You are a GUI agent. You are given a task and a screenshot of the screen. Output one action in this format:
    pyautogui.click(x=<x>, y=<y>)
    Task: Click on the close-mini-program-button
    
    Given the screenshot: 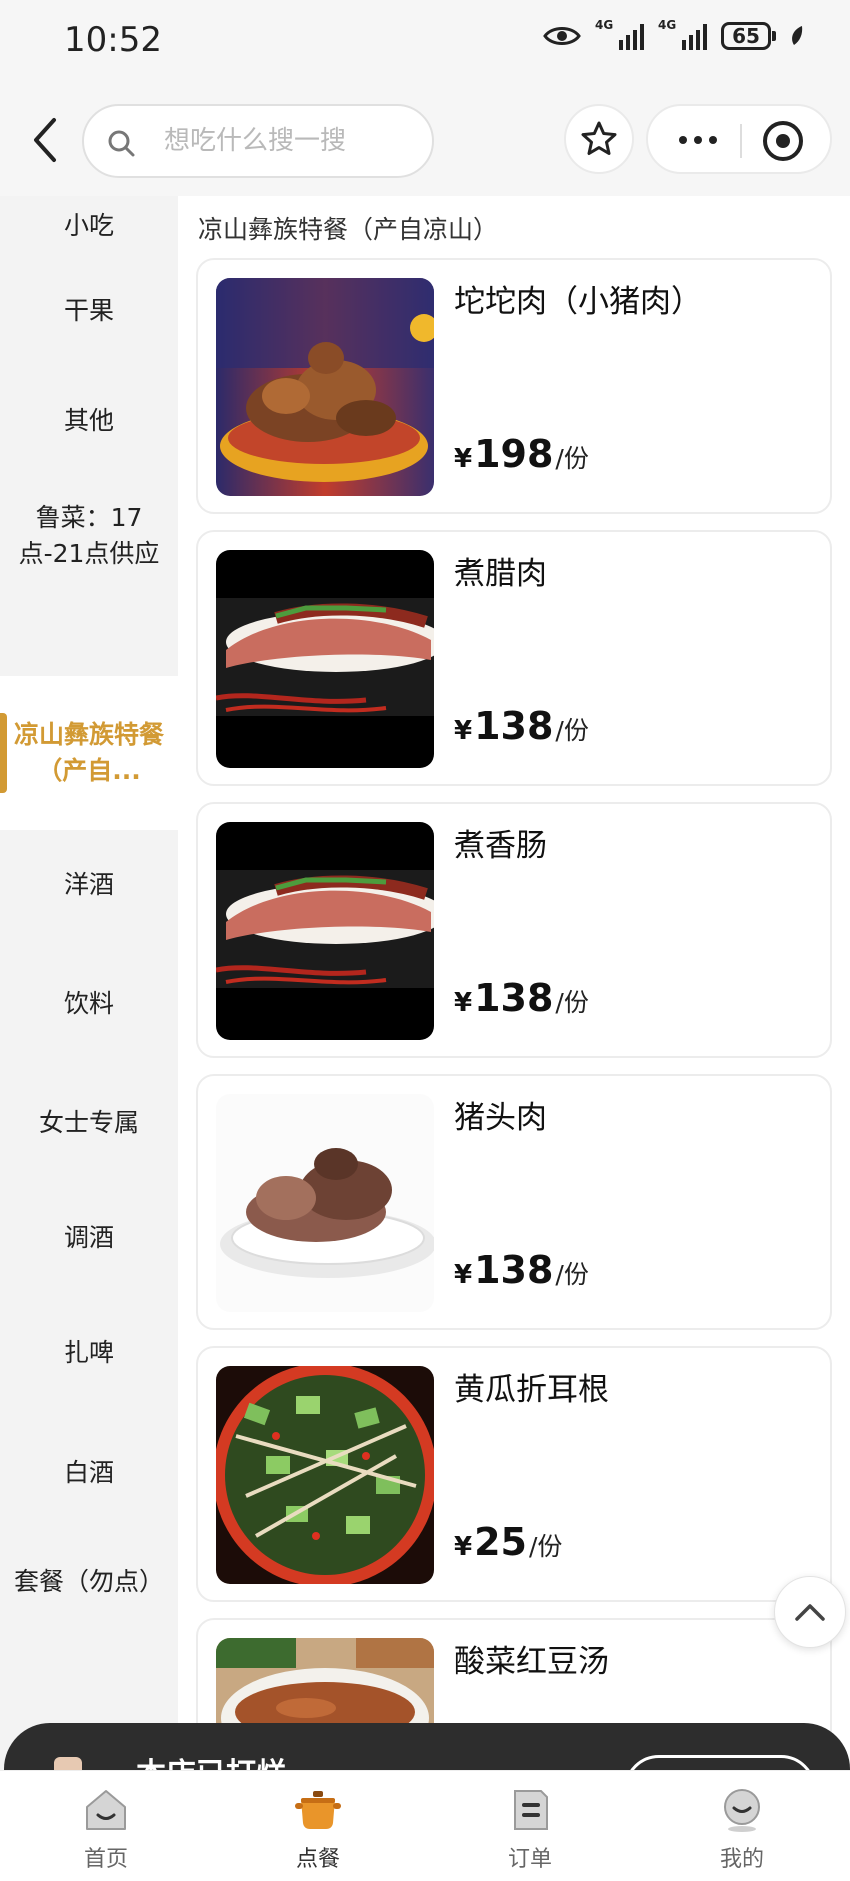 What is the action you would take?
    pyautogui.click(x=783, y=141)
    